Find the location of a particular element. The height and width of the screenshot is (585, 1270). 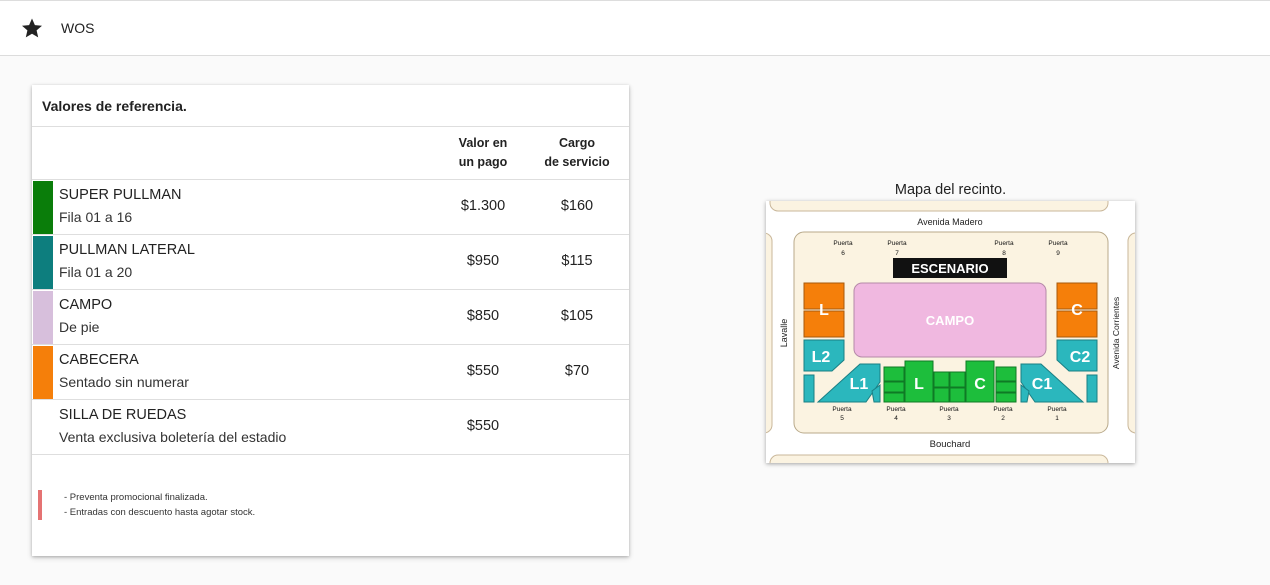

table-row: PULLMAN LATERAL Fila 01 a 20 $950 $115 is located at coordinates (330, 262).